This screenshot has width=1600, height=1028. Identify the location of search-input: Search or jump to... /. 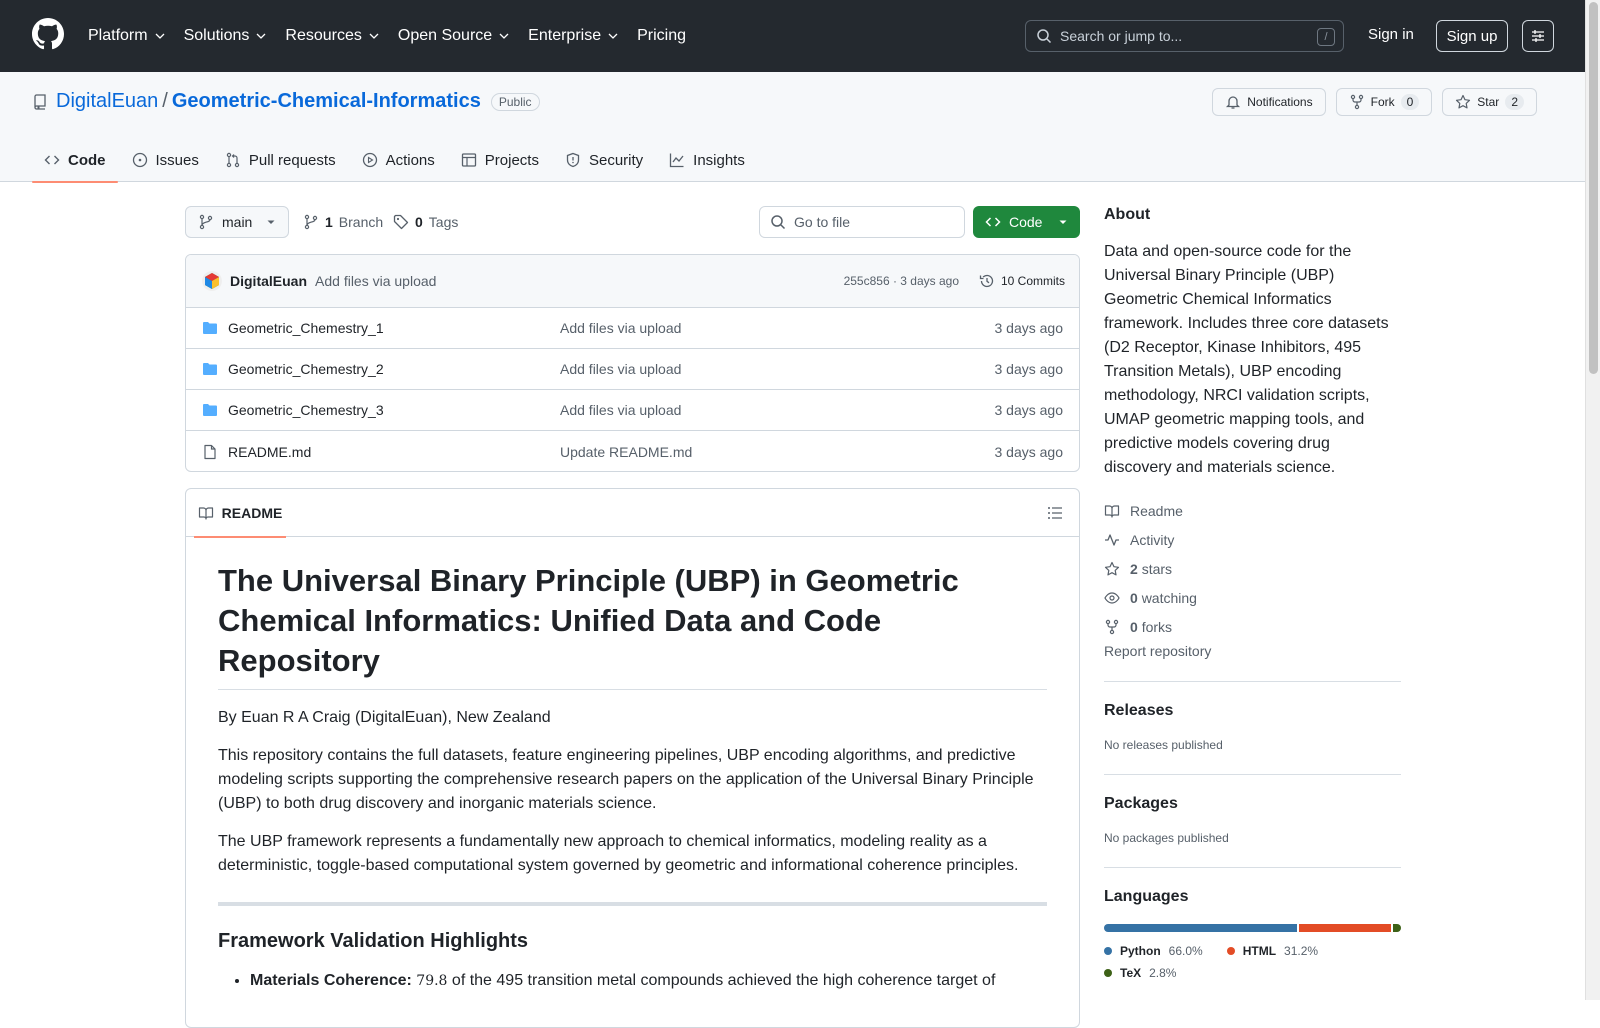
(1184, 36).